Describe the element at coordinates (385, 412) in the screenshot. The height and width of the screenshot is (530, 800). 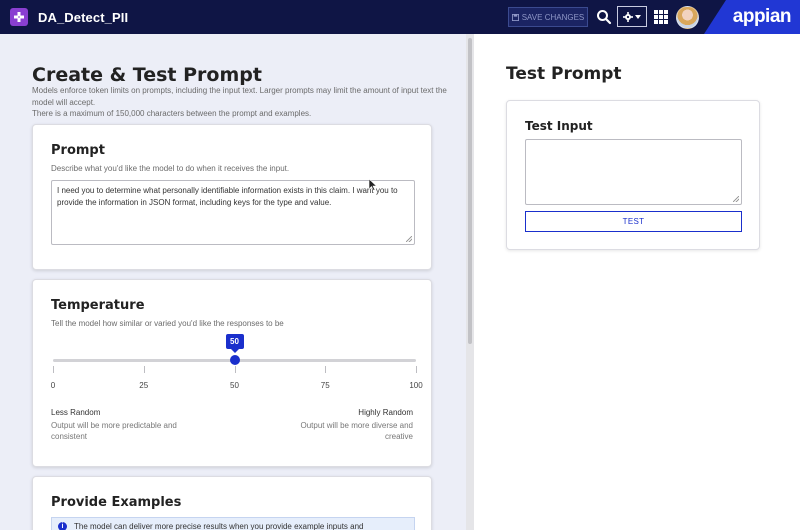
I see `highly-random-label: Highly Random` at that location.